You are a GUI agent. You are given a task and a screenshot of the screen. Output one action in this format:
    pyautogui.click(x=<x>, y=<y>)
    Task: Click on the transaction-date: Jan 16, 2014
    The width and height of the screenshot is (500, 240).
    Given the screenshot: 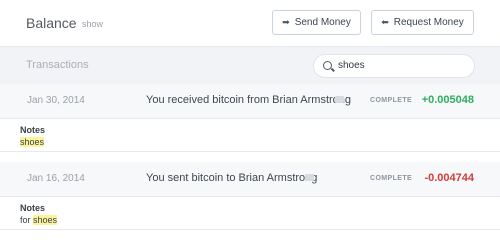 What is the action you would take?
    pyautogui.click(x=56, y=178)
    